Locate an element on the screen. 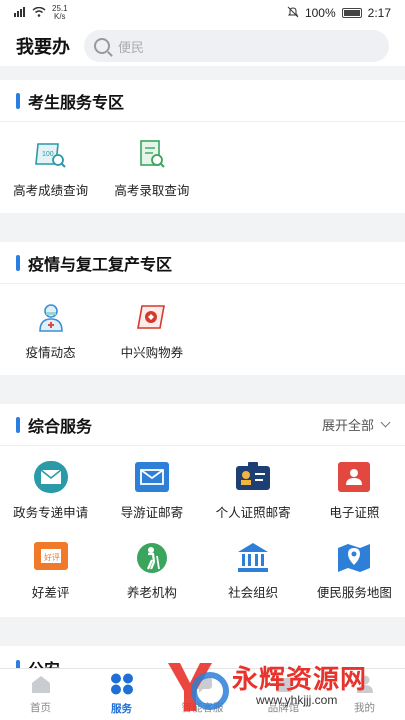 This screenshot has height=720, width=405. express-delivery-icon is located at coordinates (51, 477).